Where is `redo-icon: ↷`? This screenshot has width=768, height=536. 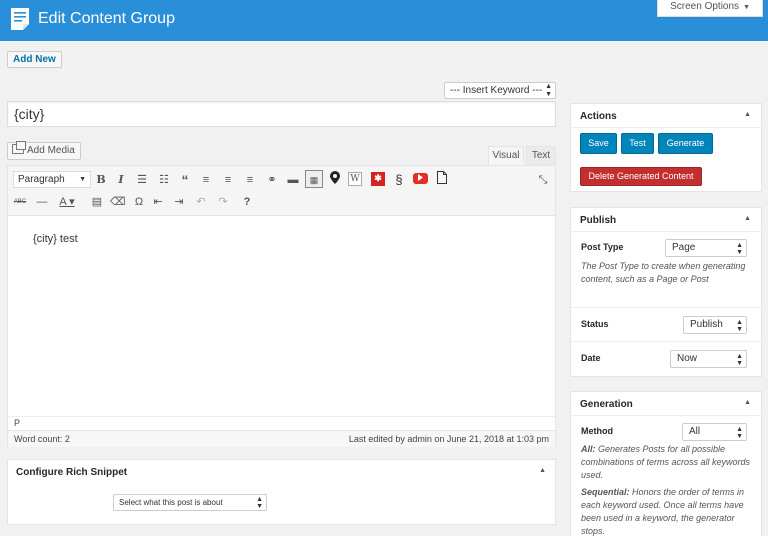 redo-icon: ↷ is located at coordinates (223, 202).